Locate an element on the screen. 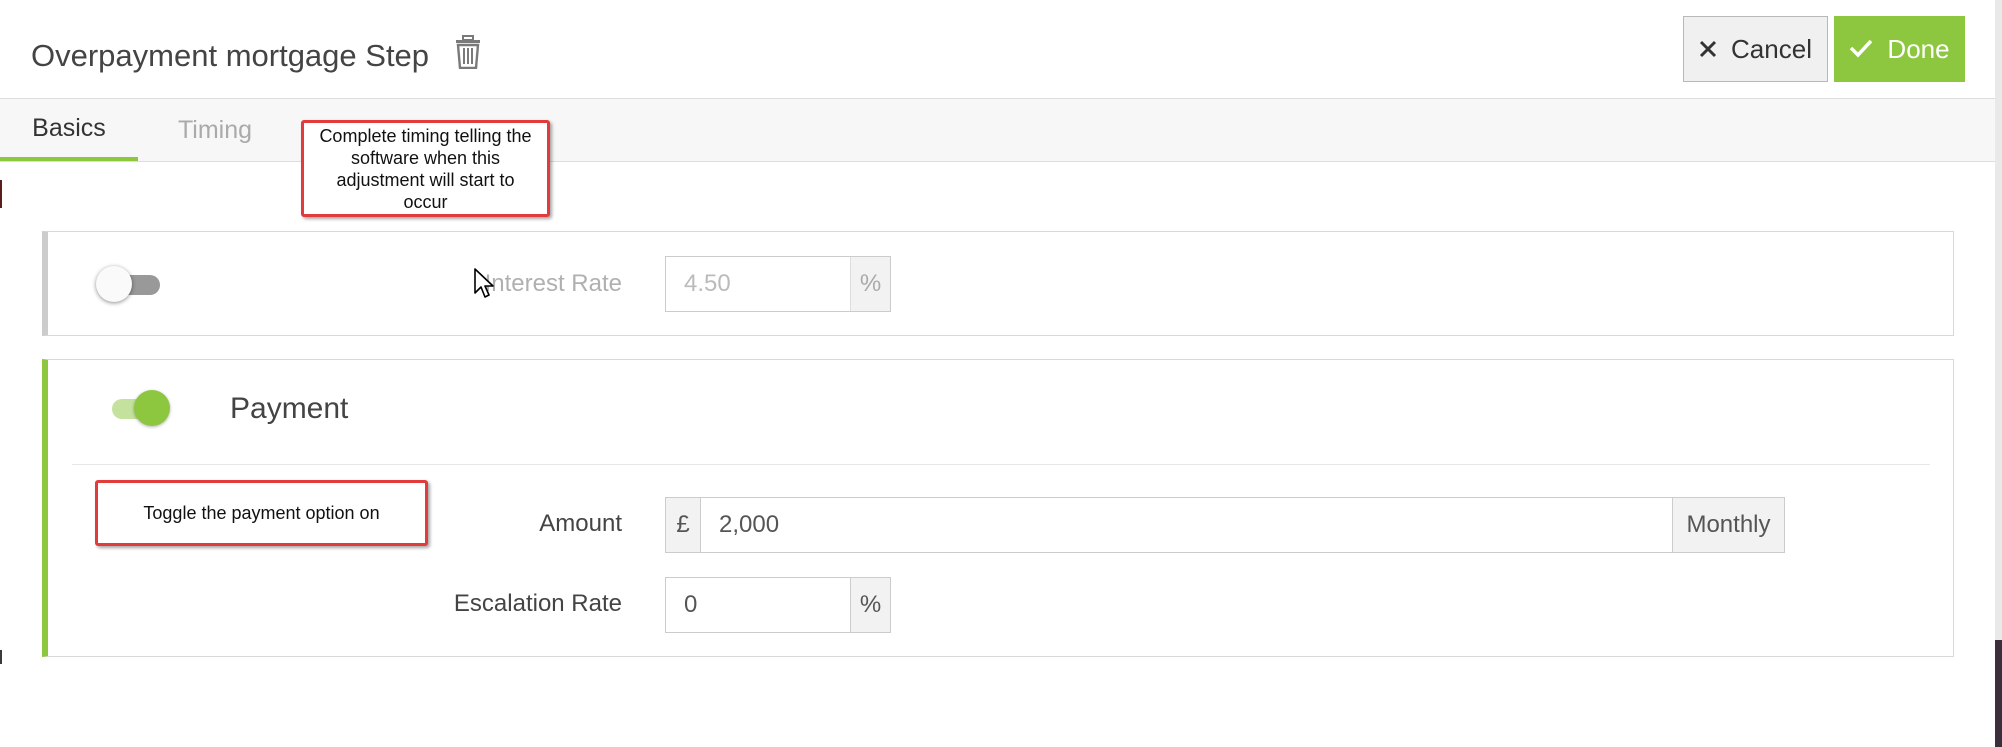 This screenshot has height=747, width=2002. frequency-addon: Monthly is located at coordinates (1728, 525).